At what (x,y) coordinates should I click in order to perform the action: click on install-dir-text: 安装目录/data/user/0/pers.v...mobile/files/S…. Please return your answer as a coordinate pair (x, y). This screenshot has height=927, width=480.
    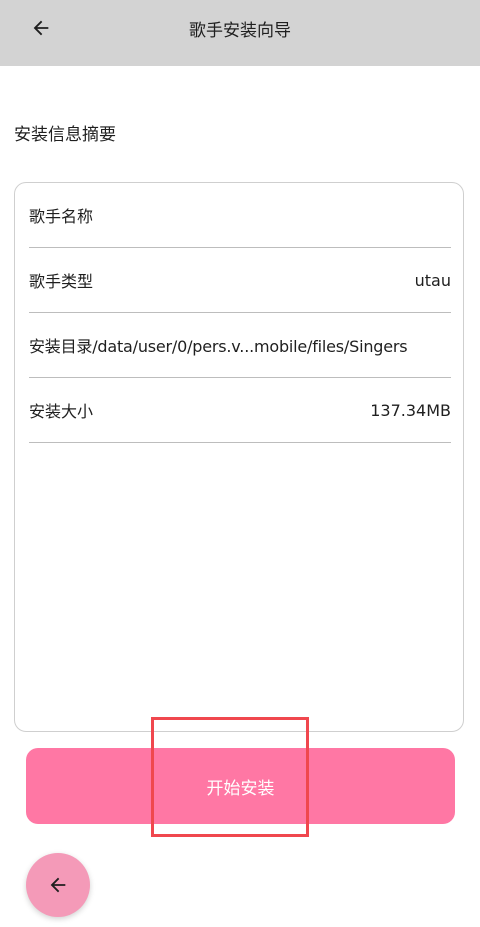
    Looking at the image, I should click on (218, 346).